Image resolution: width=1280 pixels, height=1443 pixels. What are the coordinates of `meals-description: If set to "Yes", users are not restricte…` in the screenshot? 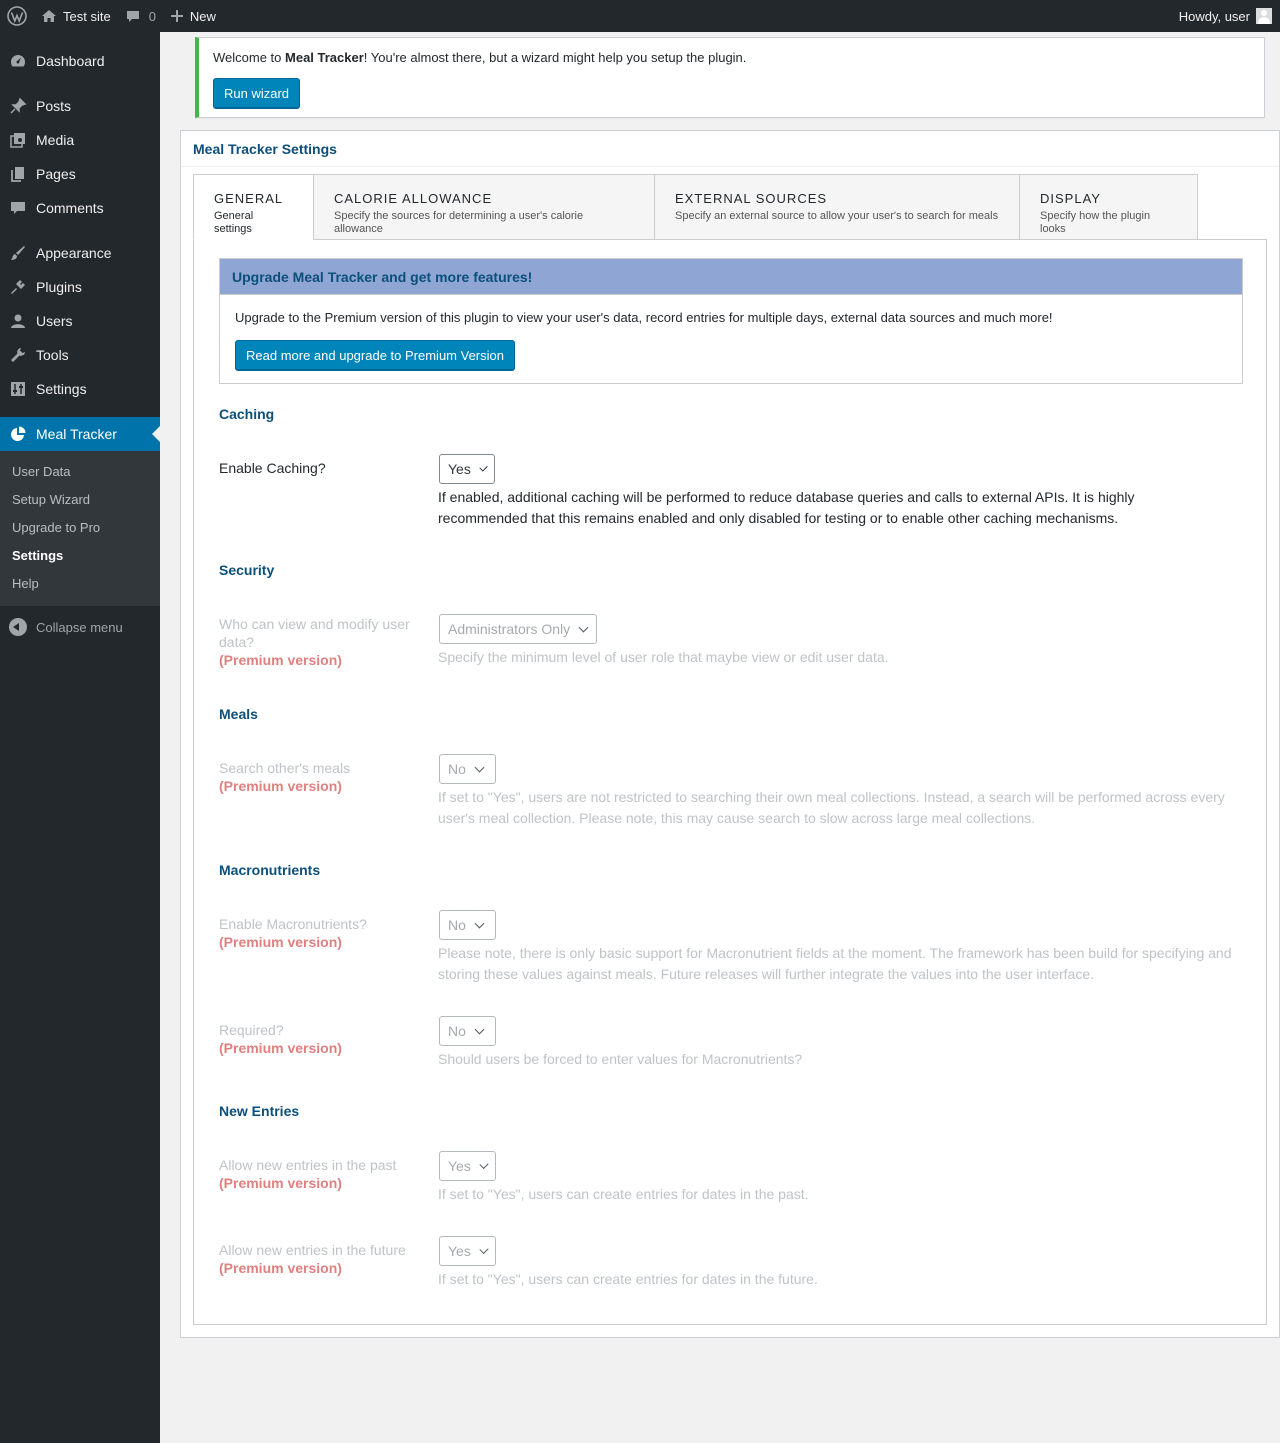 It's located at (831, 807).